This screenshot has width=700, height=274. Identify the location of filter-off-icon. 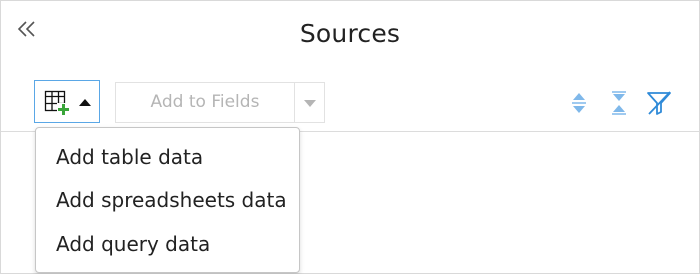
(659, 103).